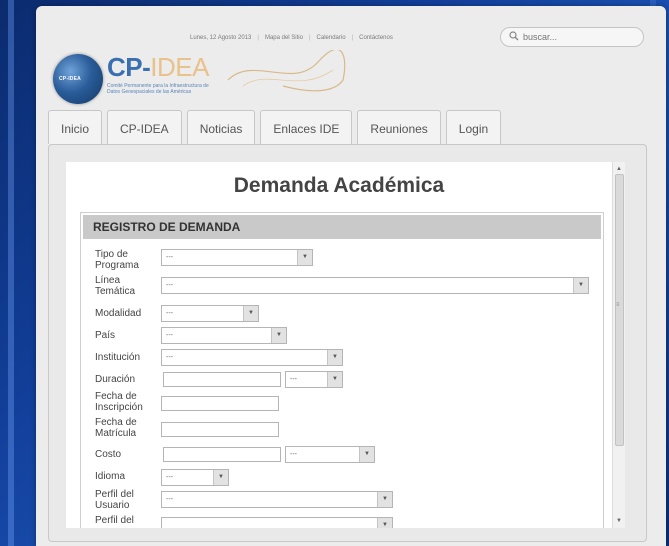 This screenshot has height=546, width=669. I want to click on label-perfil-del: Perfil del, so click(114, 520).